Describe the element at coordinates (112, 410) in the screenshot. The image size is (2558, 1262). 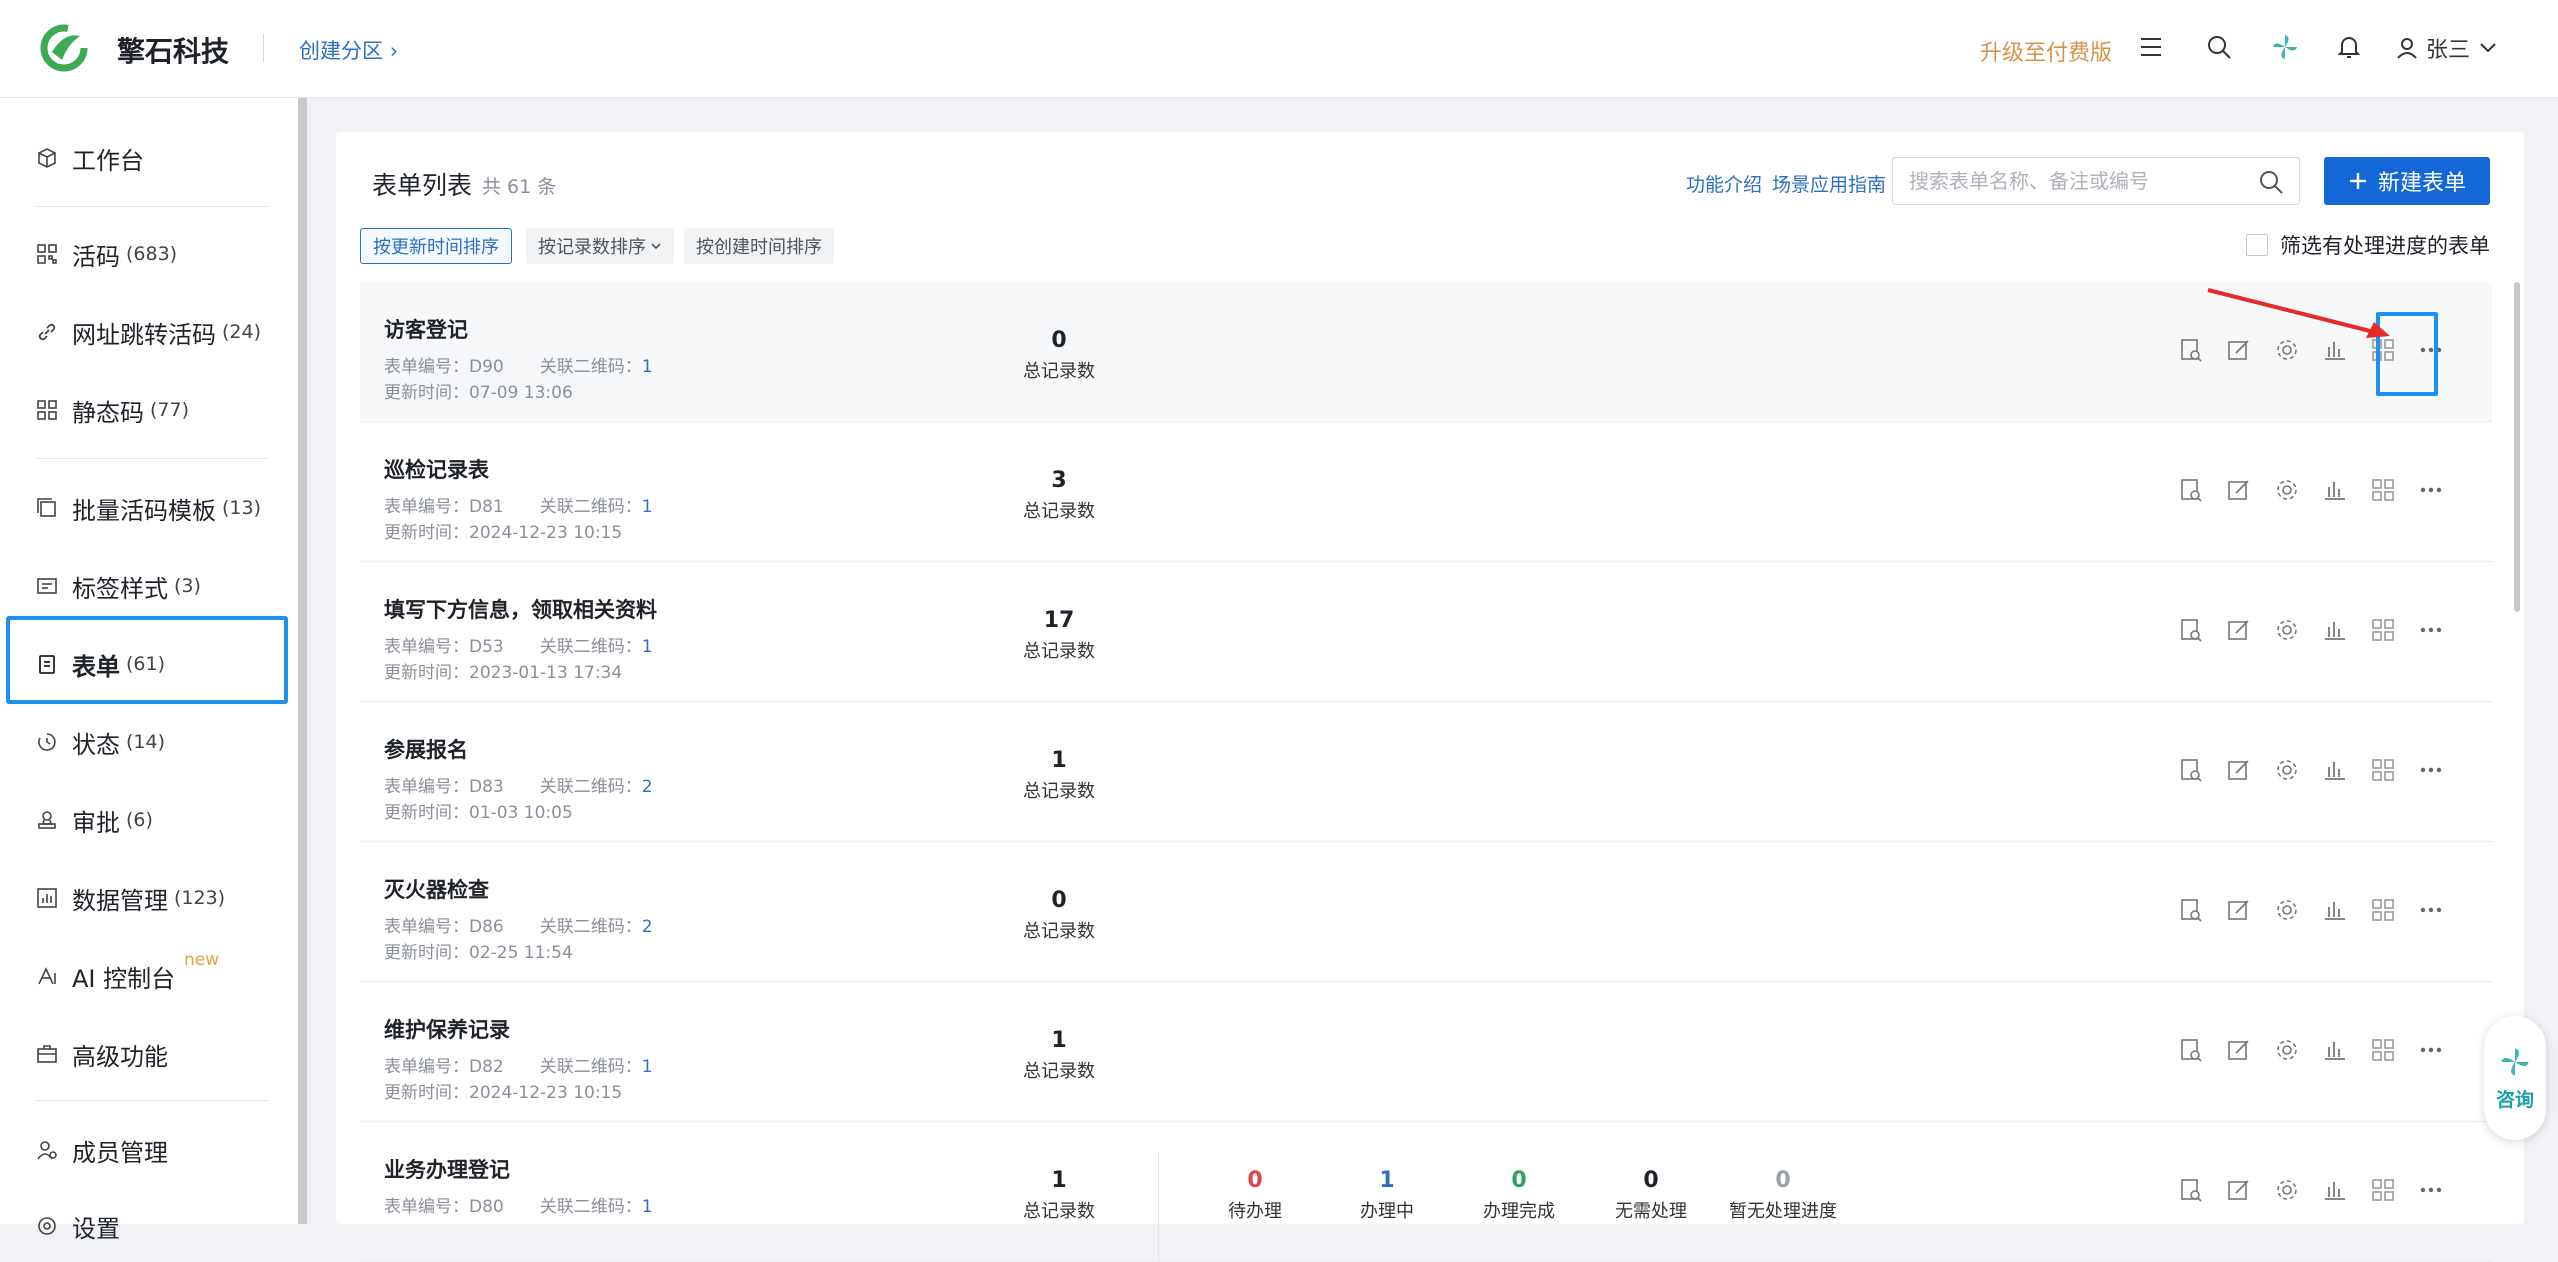
I see `sidebar-item-static-code: 静态码 (77)` at that location.